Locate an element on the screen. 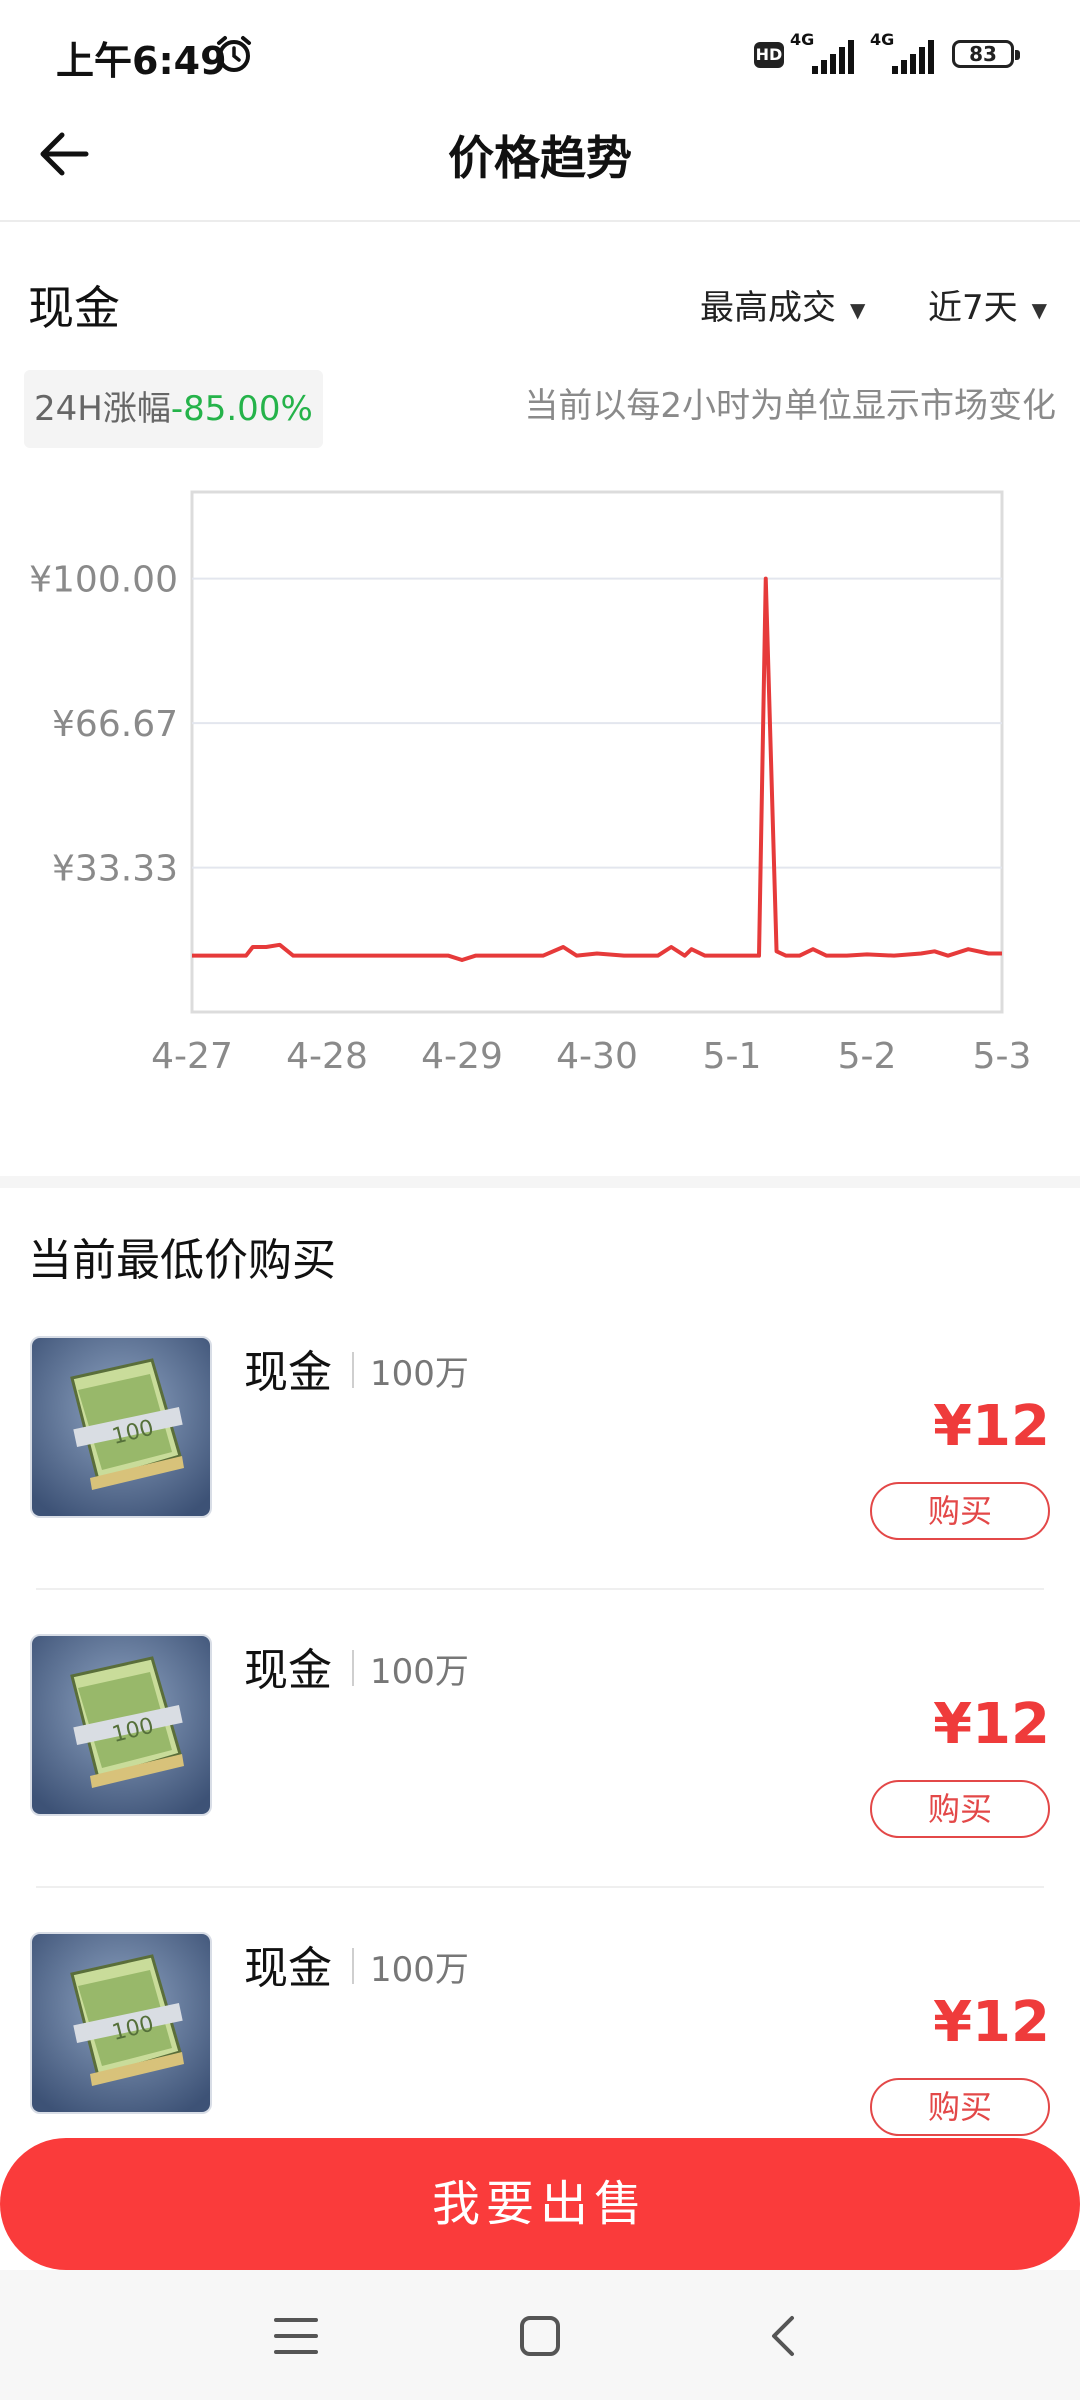 This screenshot has width=1080, height=2400. network-type-1: 4G is located at coordinates (802, 39).